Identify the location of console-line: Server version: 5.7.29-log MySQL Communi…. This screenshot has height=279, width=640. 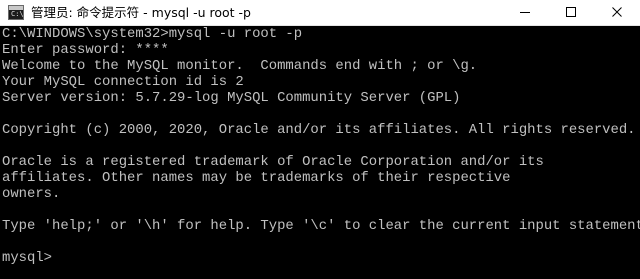
(231, 98).